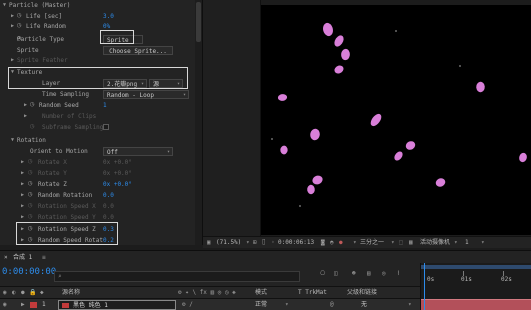 The height and width of the screenshot is (310, 531). What do you see at coordinates (476, 267) in the screenshot?
I see `work-area-bar` at bounding box center [476, 267].